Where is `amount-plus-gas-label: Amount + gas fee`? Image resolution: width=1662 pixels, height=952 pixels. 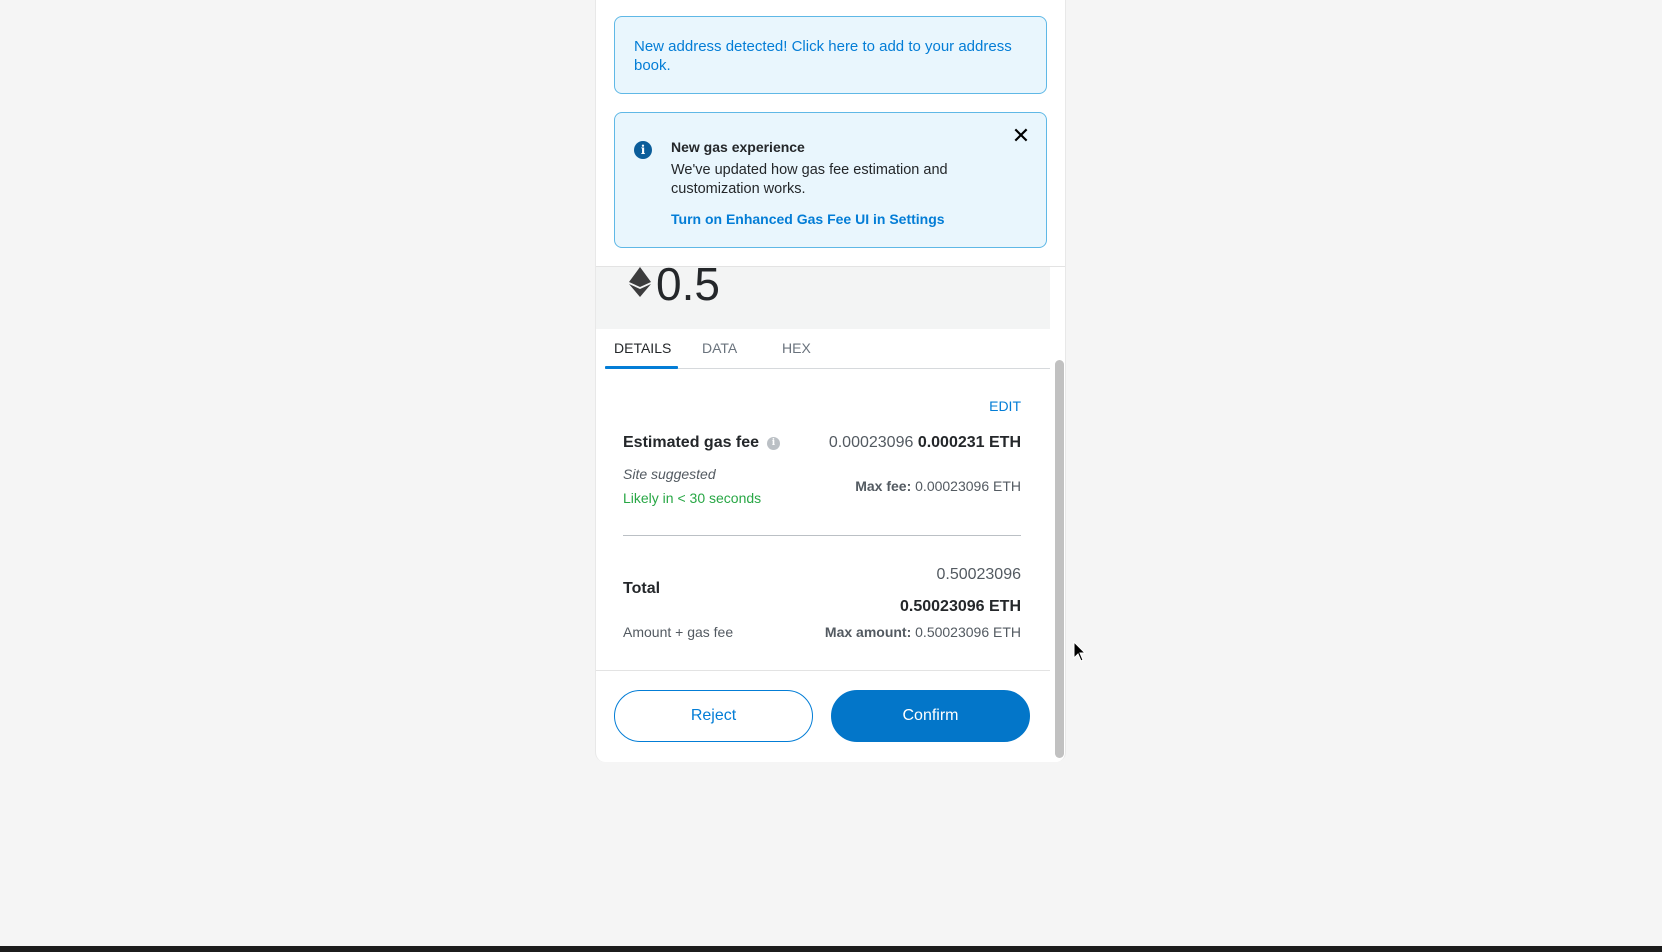 amount-plus-gas-label: Amount + gas fee is located at coordinates (678, 632).